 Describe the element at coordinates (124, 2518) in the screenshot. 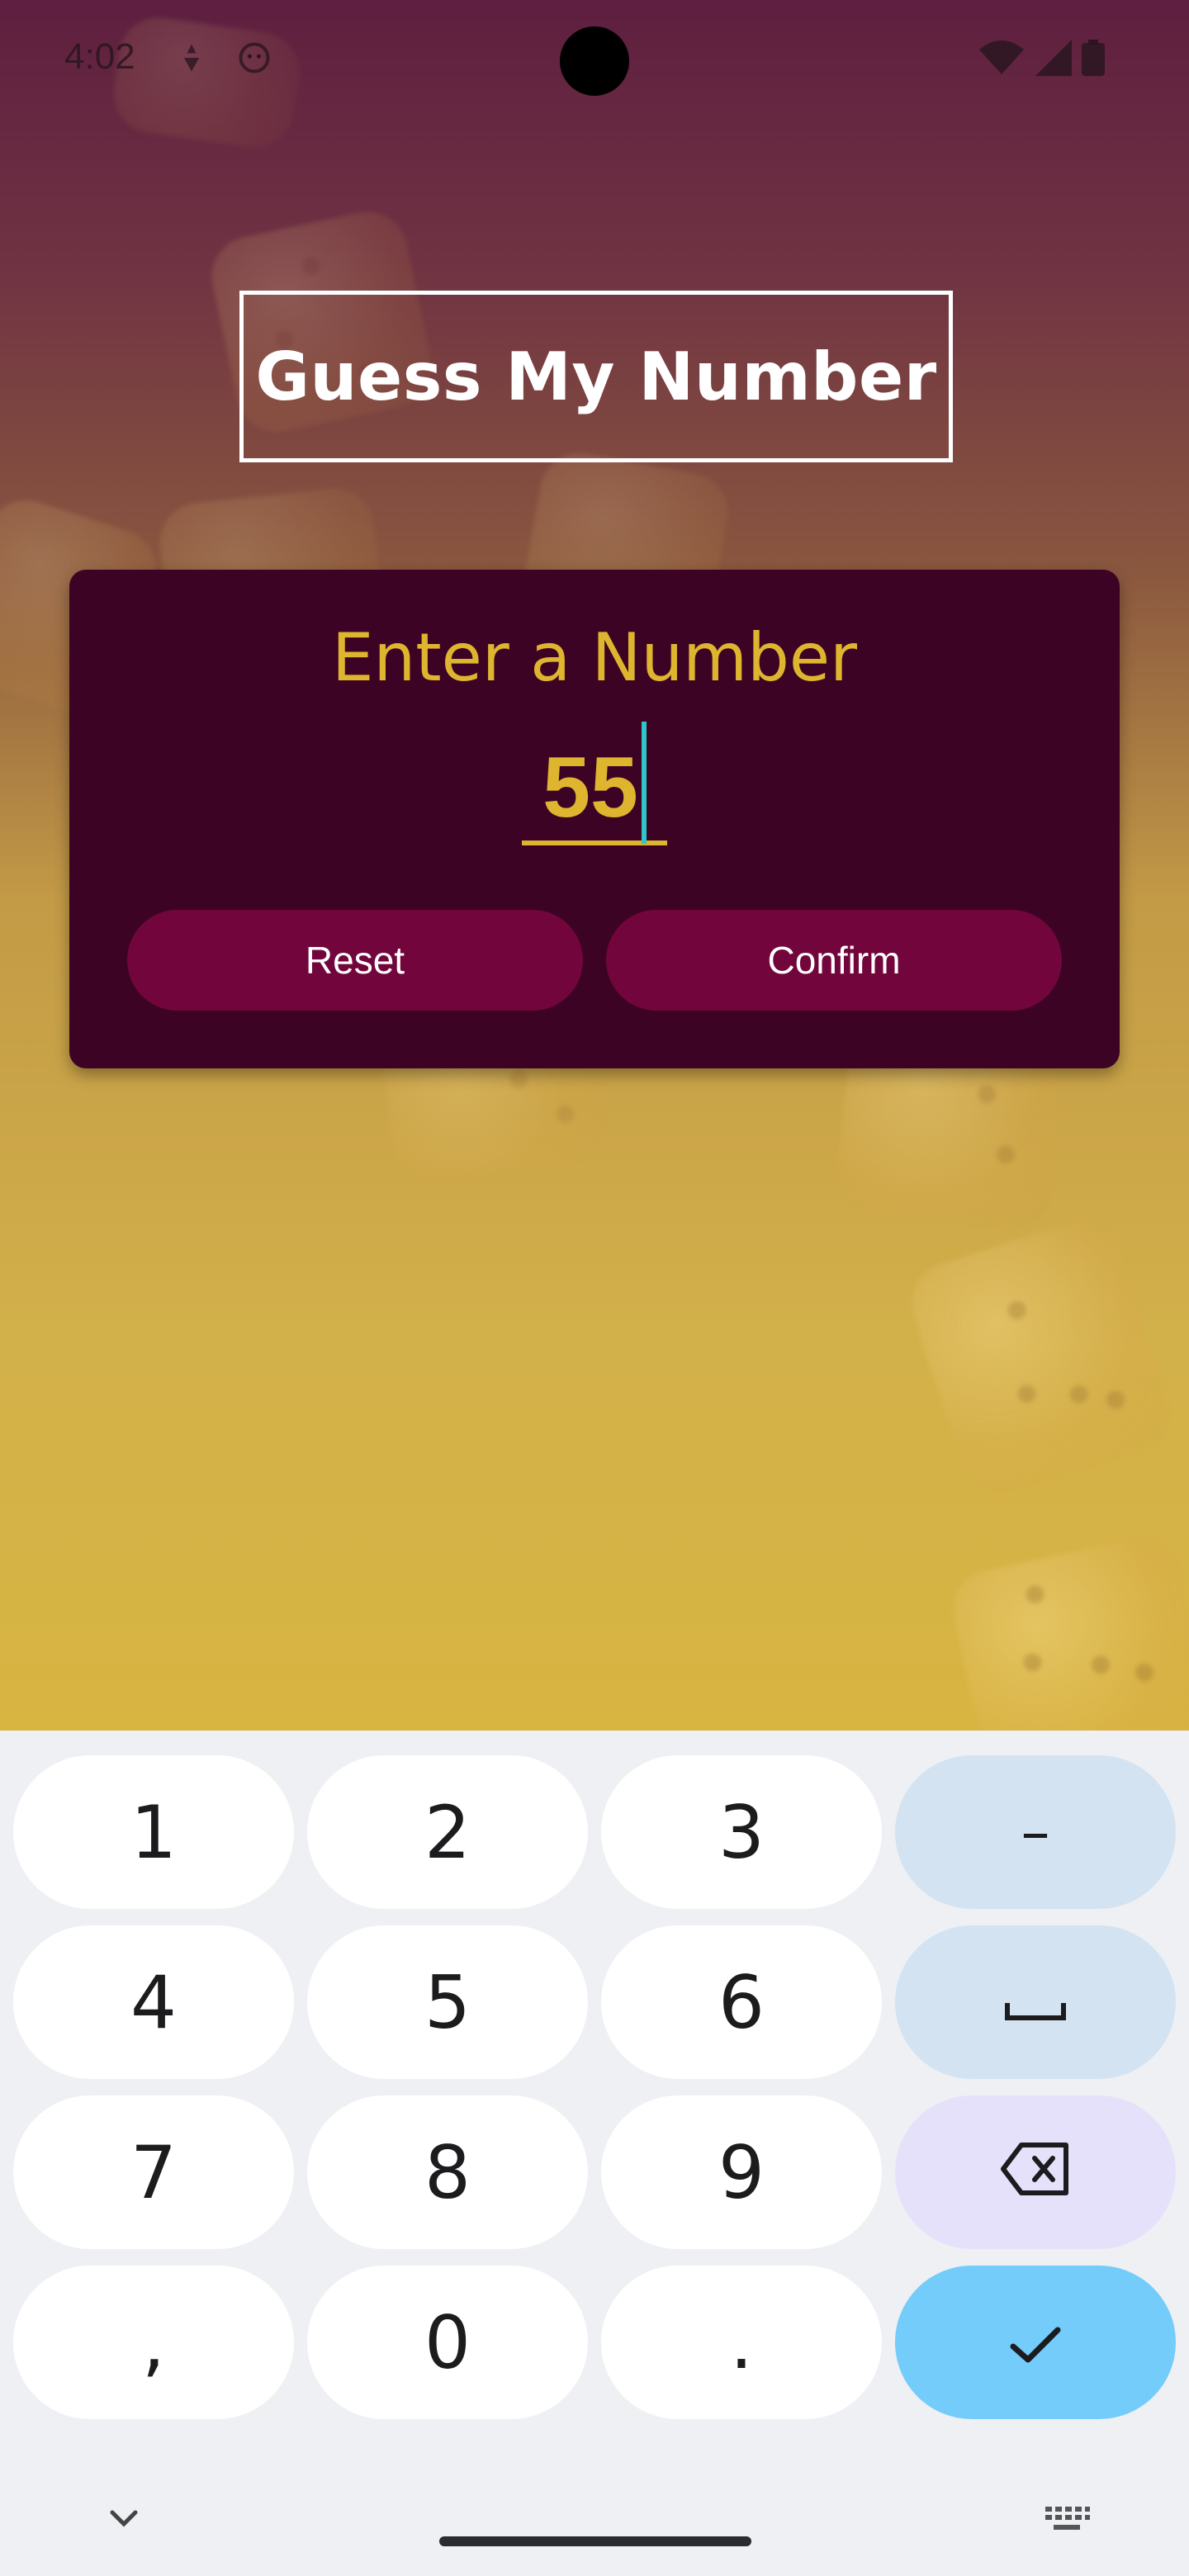

I see `chevron-down-icon` at that location.